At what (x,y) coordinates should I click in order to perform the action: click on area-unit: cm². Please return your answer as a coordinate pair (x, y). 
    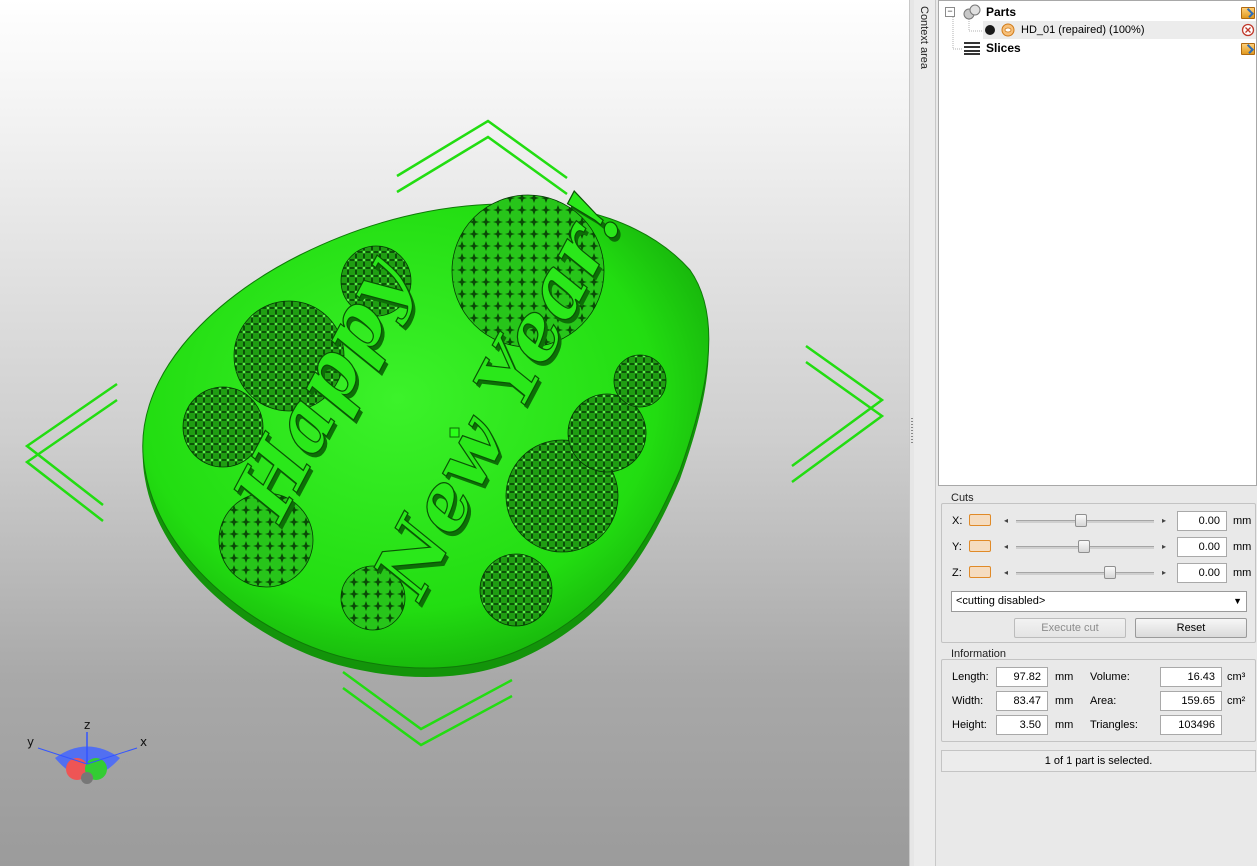
    Looking at the image, I should click on (1236, 701).